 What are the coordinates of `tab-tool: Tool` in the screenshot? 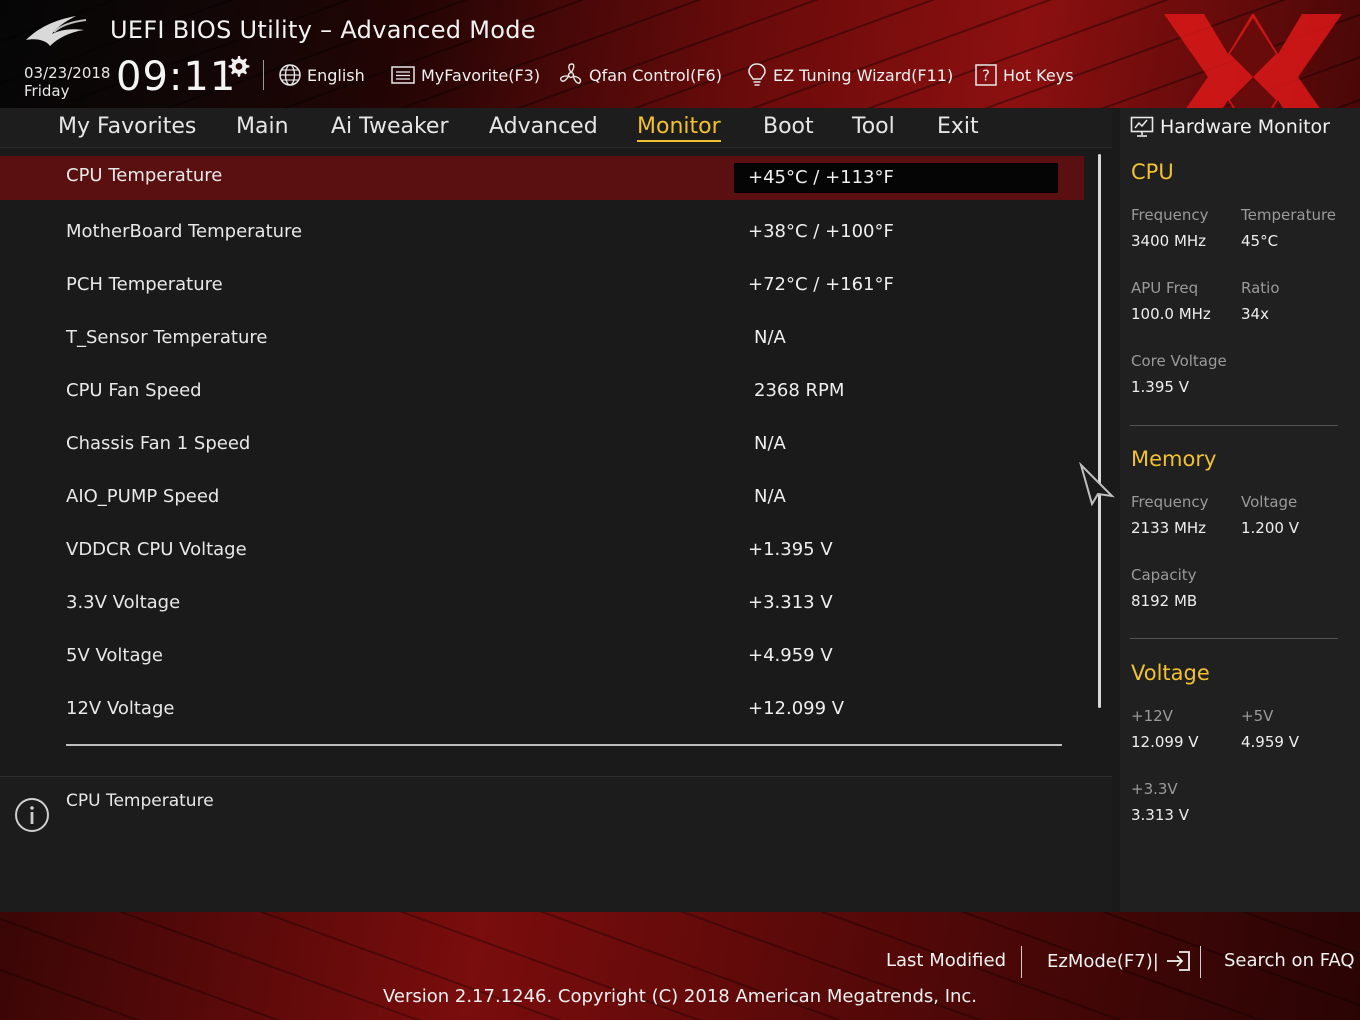 It's located at (873, 127).